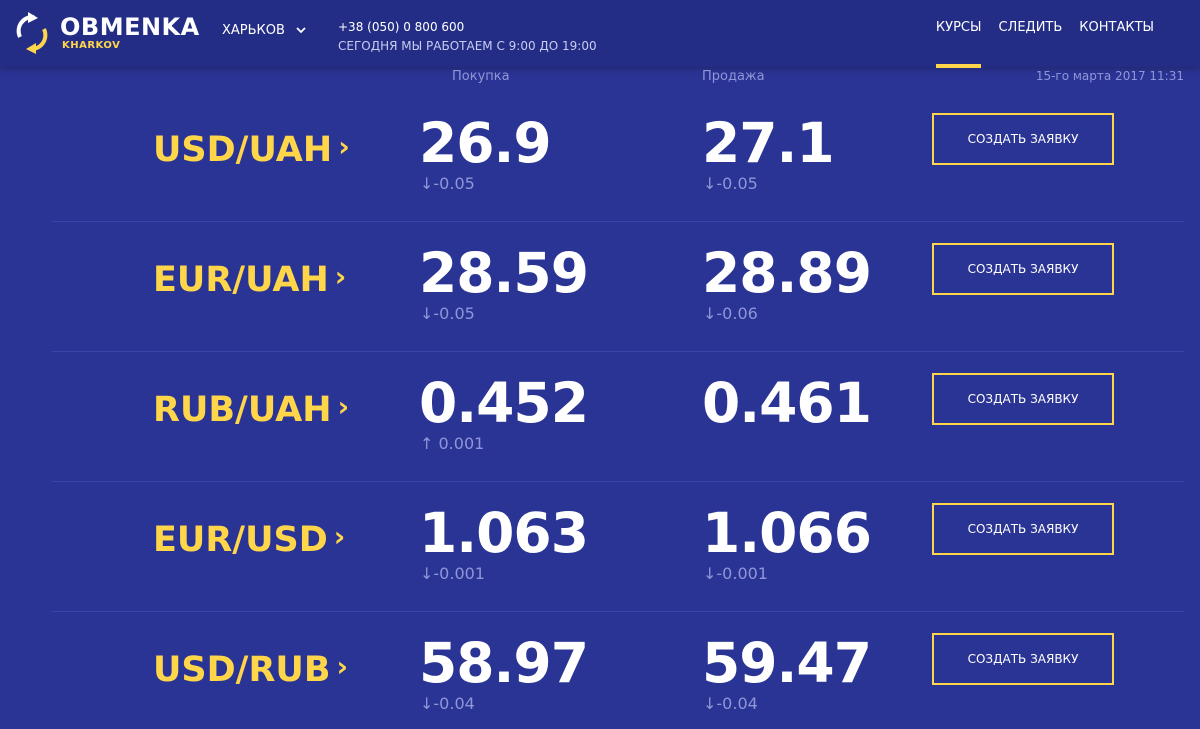 This screenshot has width=1200, height=729. Describe the element at coordinates (733, 76) in the screenshot. I see `sell-column-header: Продажа` at that location.